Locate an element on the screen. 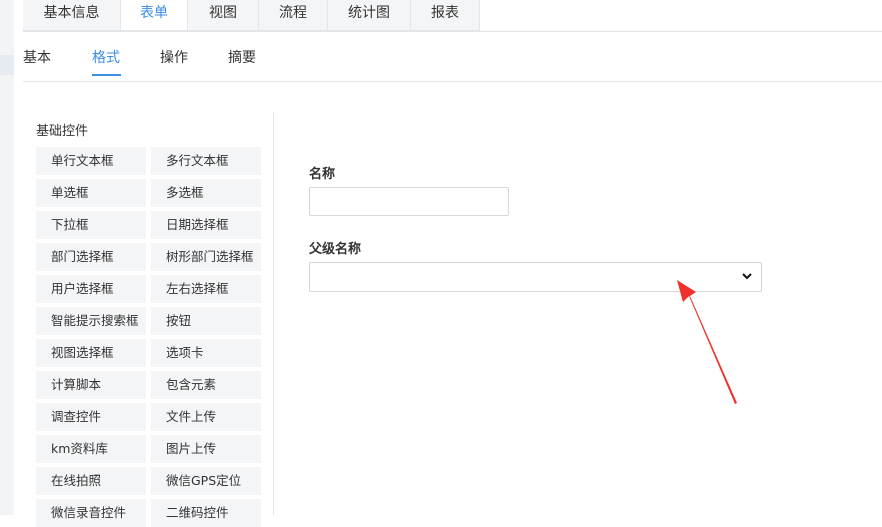  top-tab-divider is located at coordinates (452, 31).